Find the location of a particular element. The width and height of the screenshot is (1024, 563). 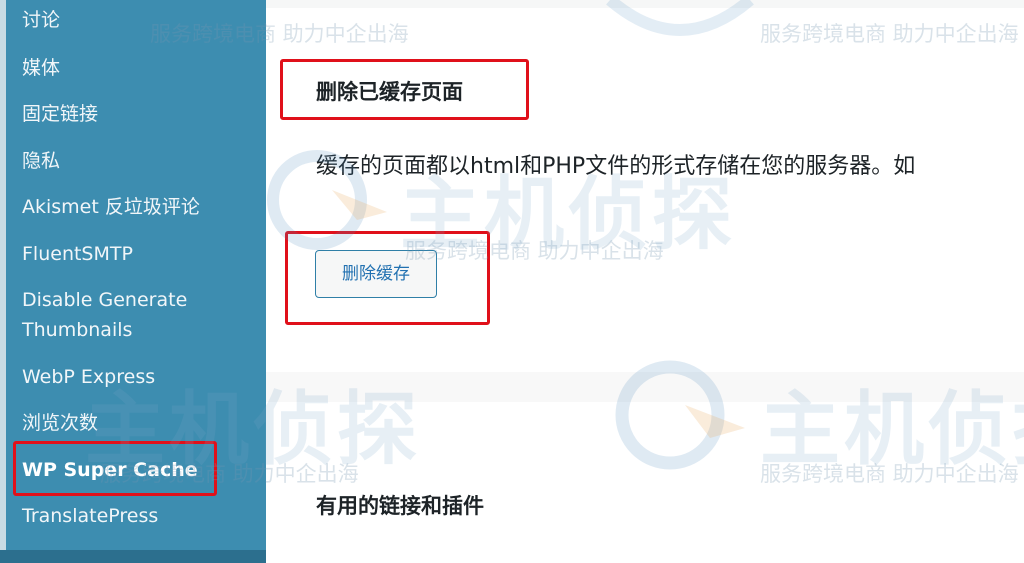

sidebar-edge is located at coordinates (3, 281).